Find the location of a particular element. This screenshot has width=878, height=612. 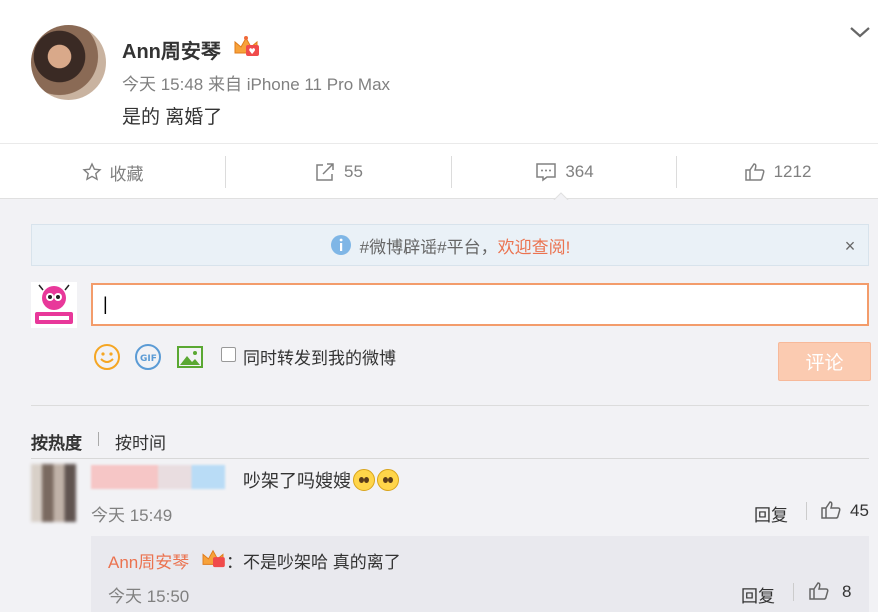

rumor-notice: #微博辟谣#平台， 欢迎查阅! is located at coordinates (450, 245).